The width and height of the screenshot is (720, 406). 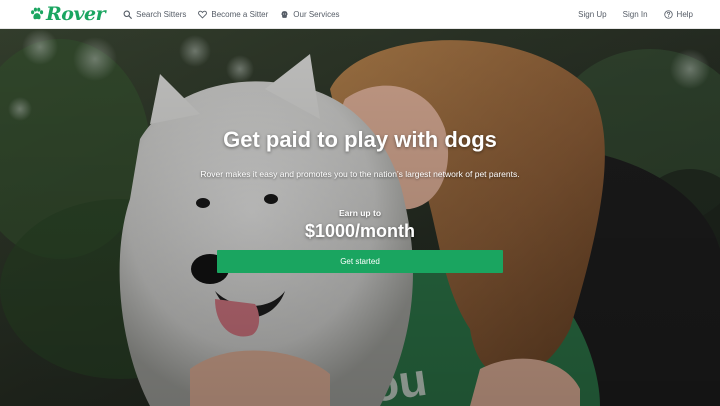 What do you see at coordinates (668, 14) in the screenshot?
I see `help-icon` at bounding box center [668, 14].